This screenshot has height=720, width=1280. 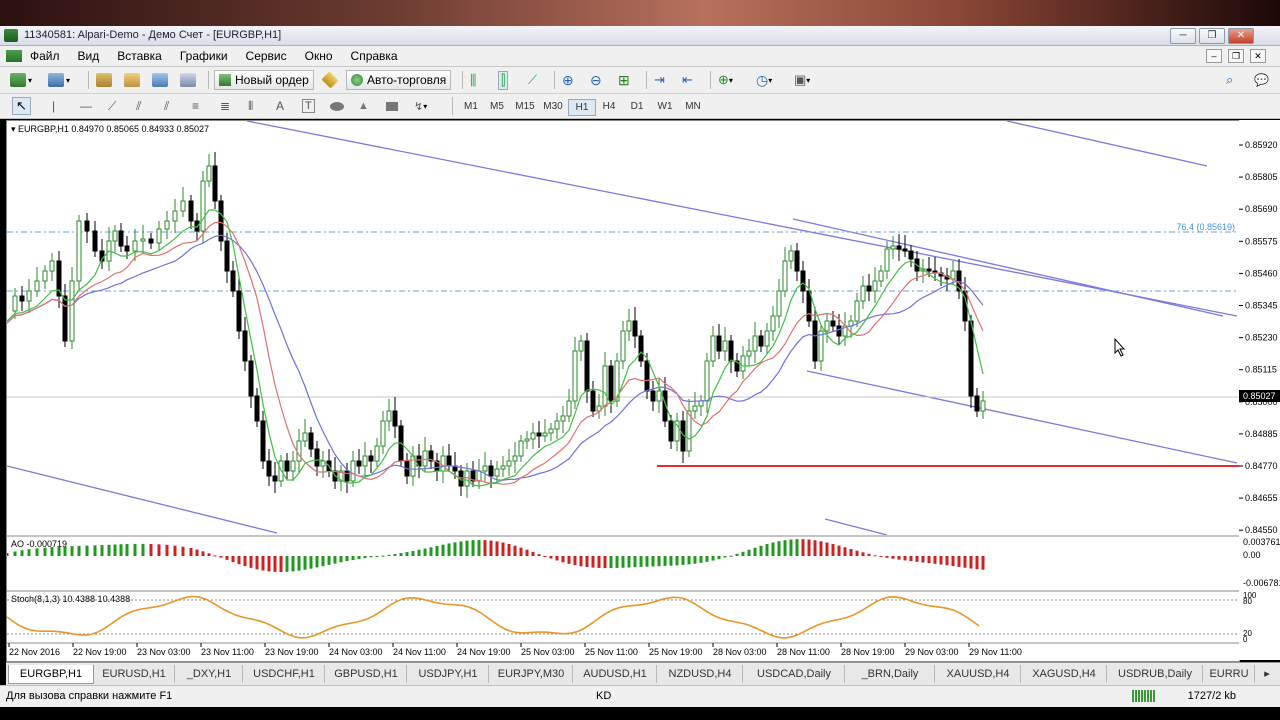 I want to click on timeframe-w1: W1, so click(x=665, y=106).